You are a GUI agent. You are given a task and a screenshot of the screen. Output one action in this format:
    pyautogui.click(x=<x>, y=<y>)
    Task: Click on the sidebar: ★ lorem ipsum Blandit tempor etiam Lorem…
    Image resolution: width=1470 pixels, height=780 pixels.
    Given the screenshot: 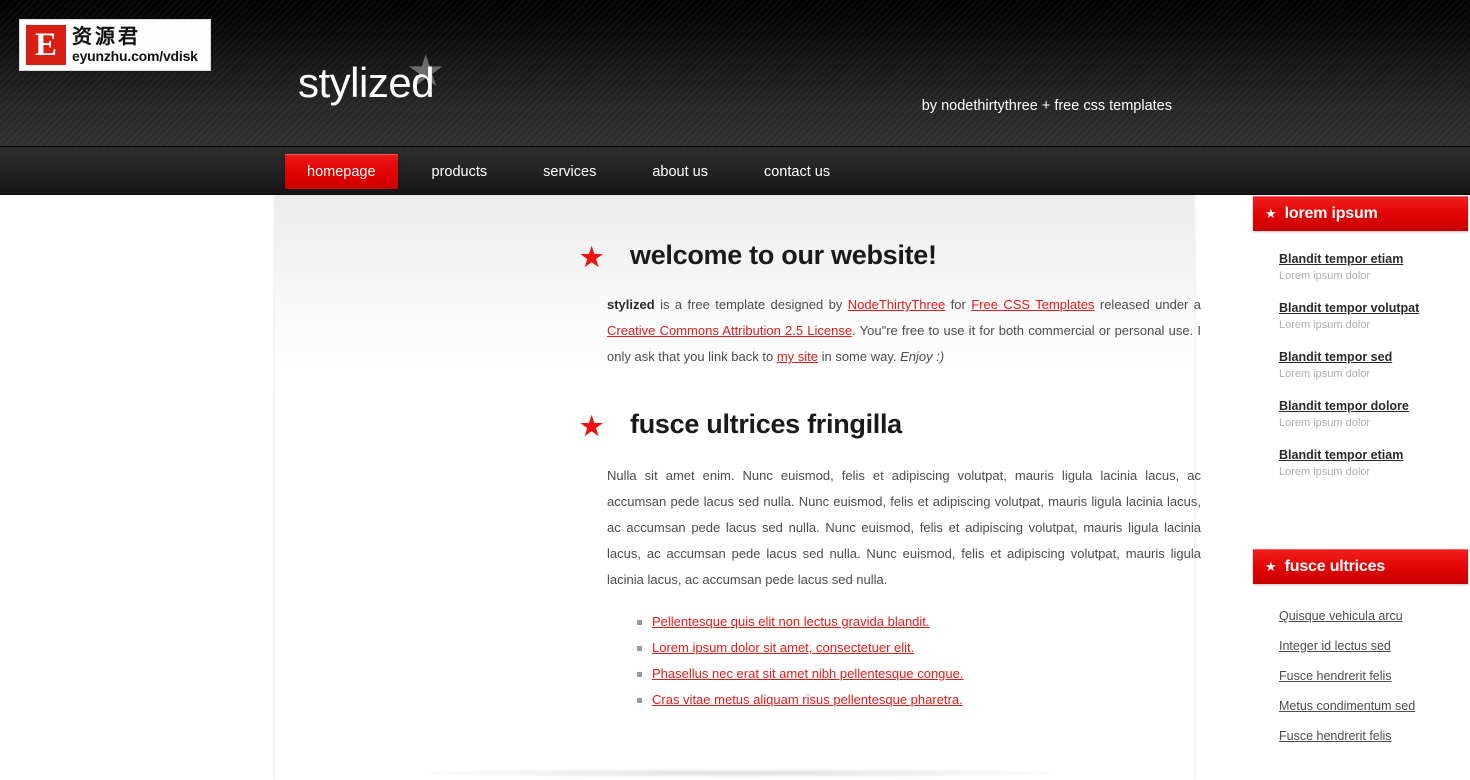 What is the action you would take?
    pyautogui.click(x=1360, y=480)
    